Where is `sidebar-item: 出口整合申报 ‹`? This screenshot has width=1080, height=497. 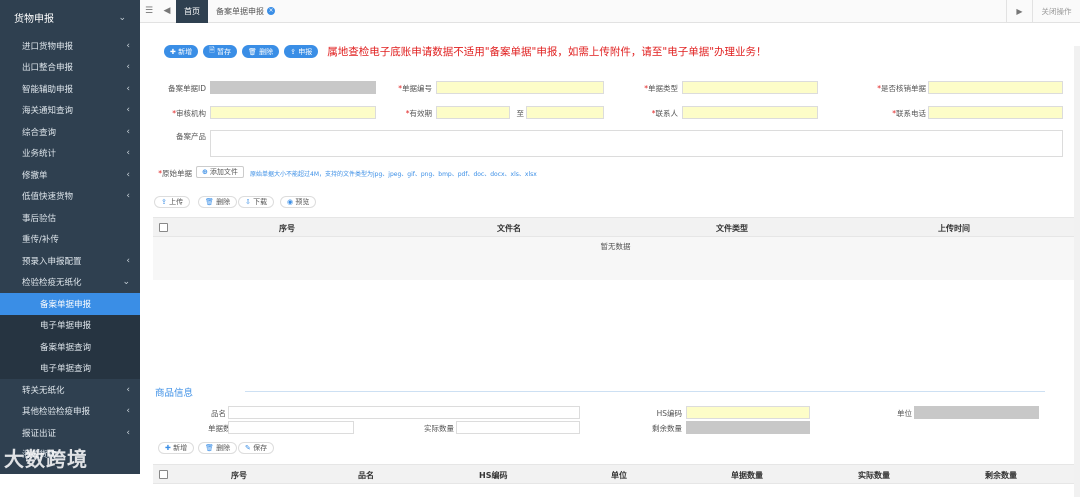
sidebar-item: 出口整合申报 ‹ is located at coordinates (70, 68).